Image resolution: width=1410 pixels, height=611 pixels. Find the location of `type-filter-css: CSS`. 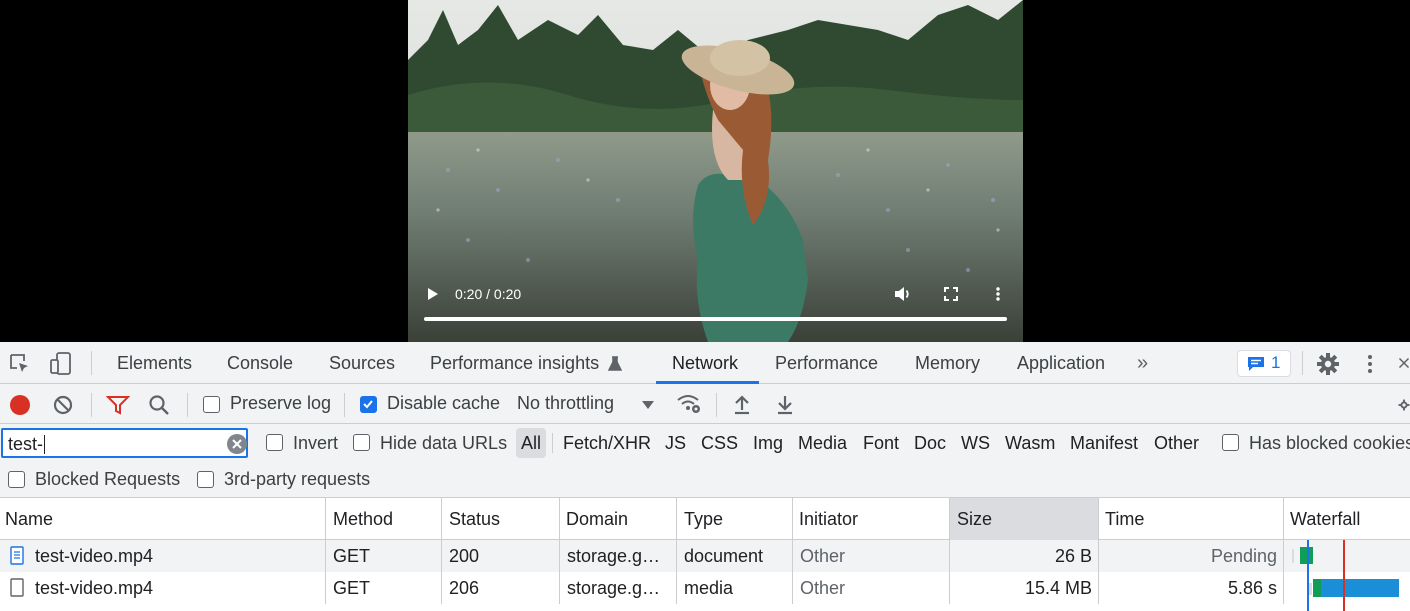

type-filter-css: CSS is located at coordinates (719, 443).